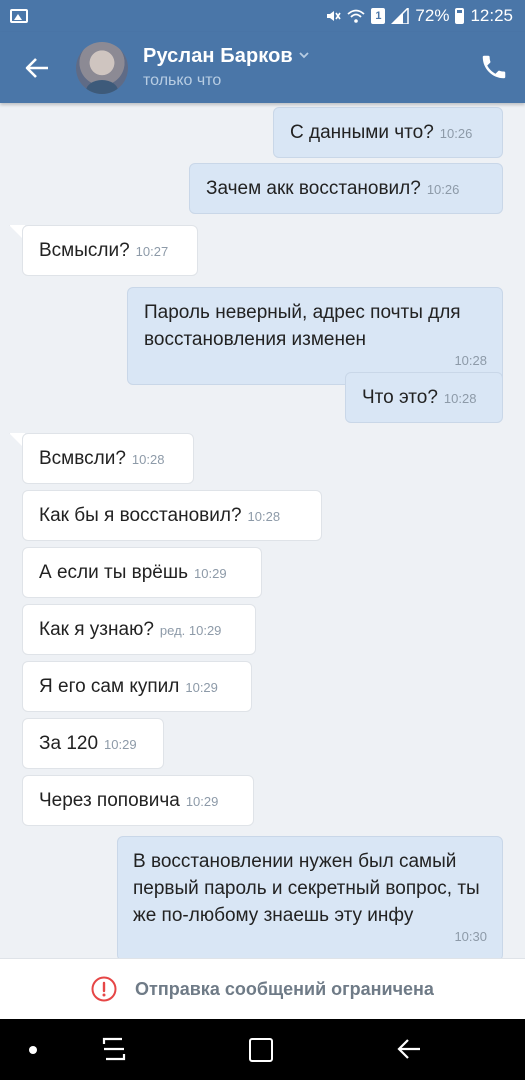 The image size is (525, 1080). What do you see at coordinates (494, 67) in the screenshot?
I see `phone-icon` at bounding box center [494, 67].